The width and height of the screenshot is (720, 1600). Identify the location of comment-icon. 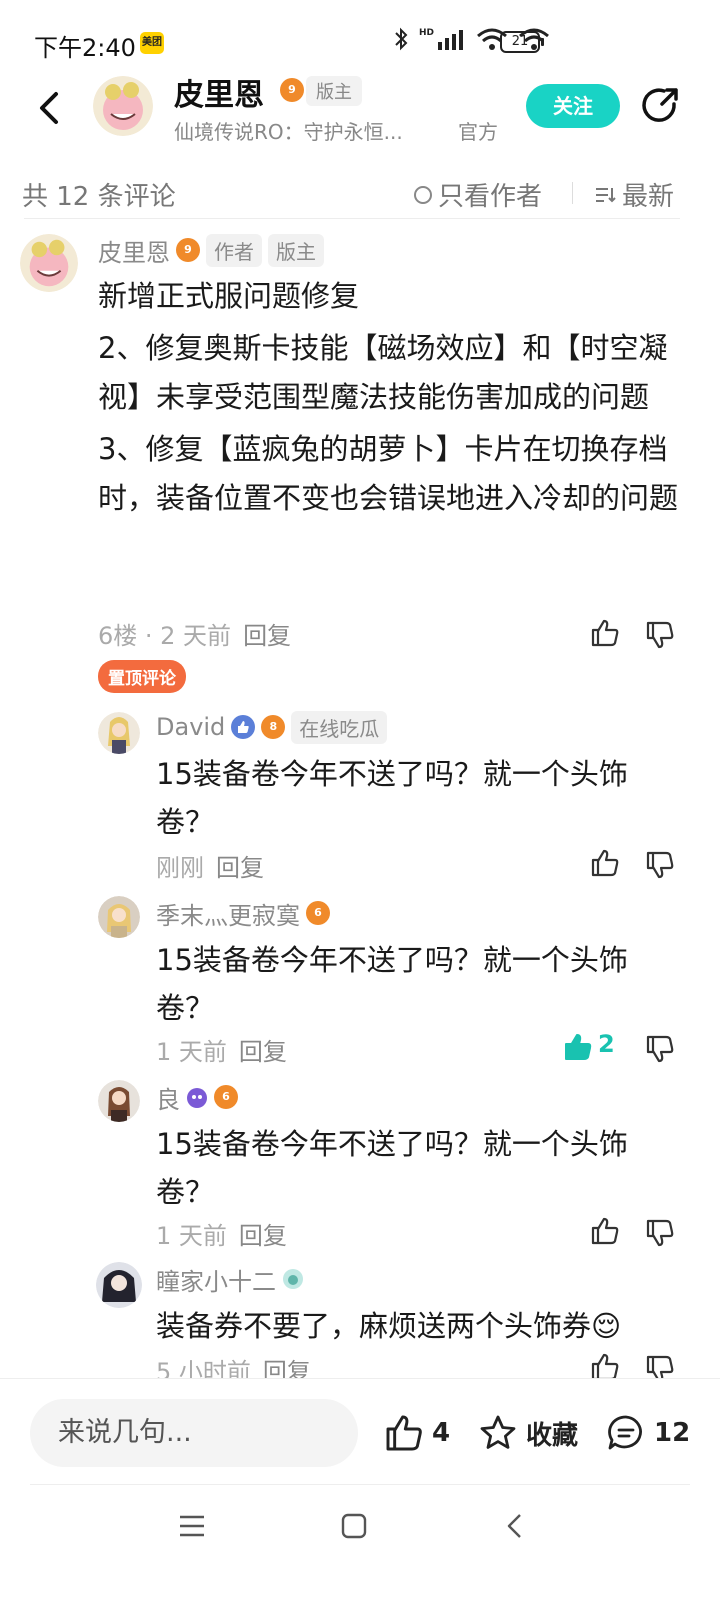
(625, 1432).